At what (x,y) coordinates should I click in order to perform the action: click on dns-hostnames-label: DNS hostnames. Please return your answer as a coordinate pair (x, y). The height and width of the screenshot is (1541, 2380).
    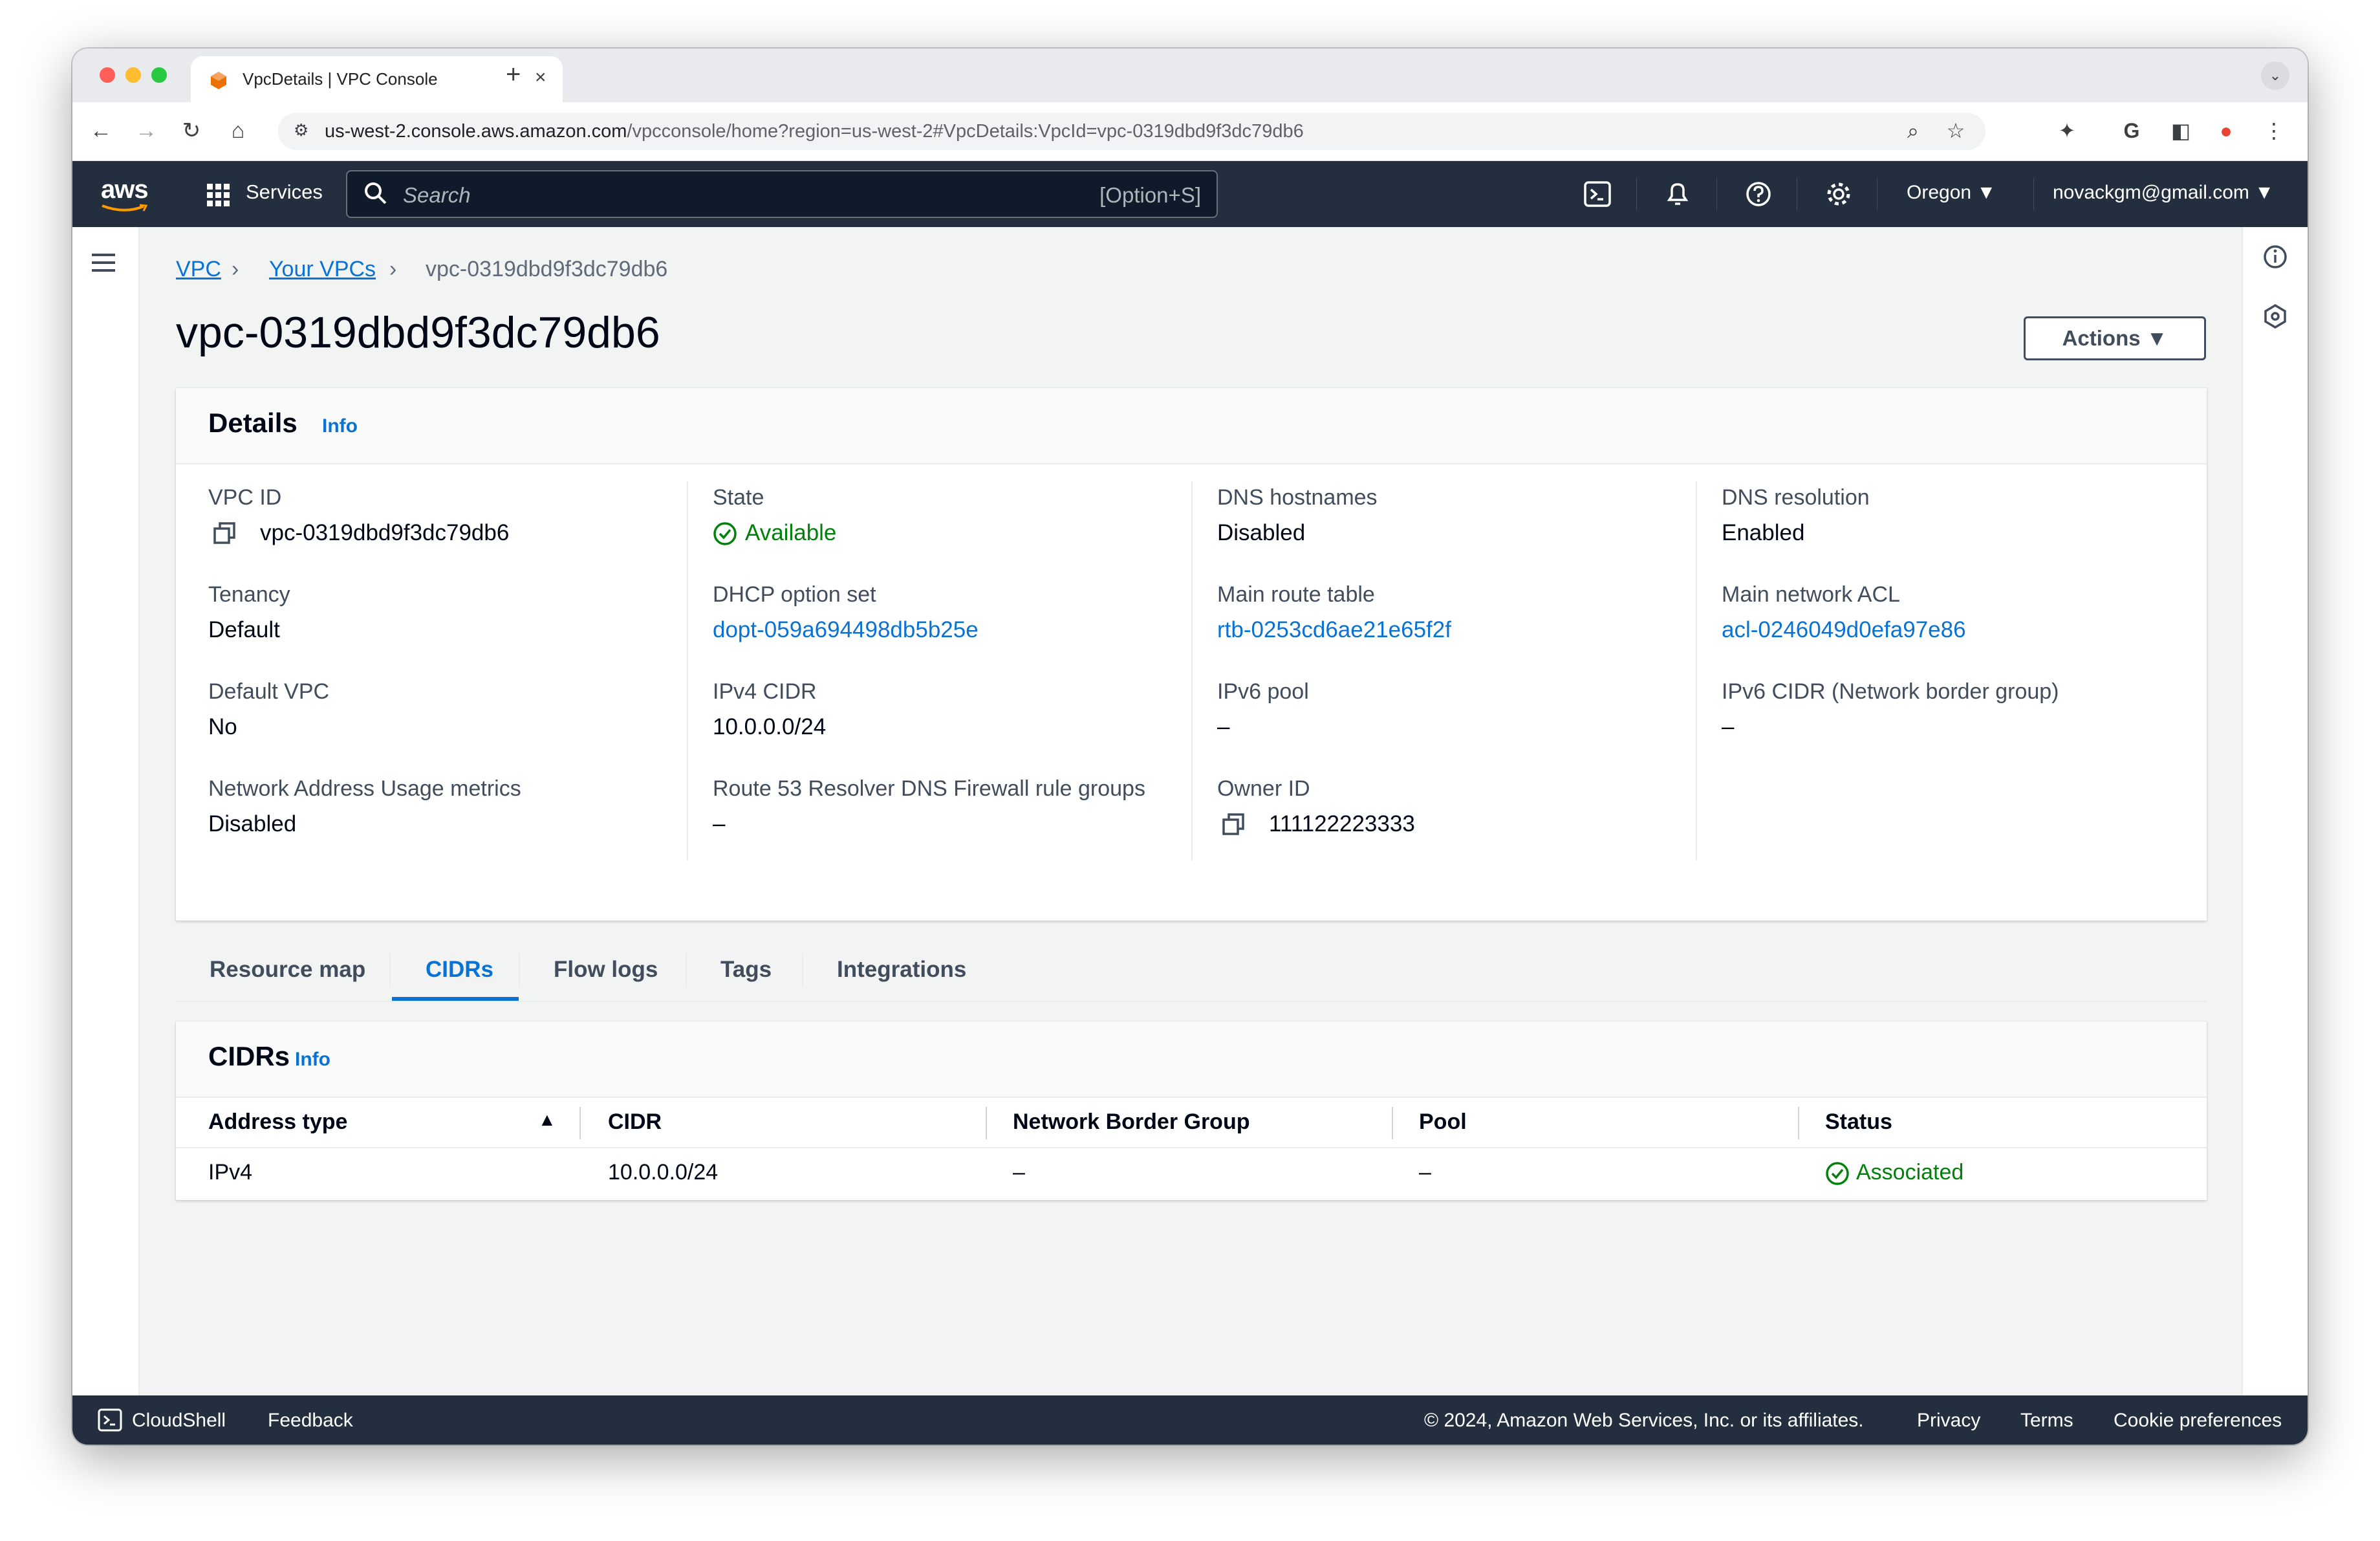
    Looking at the image, I should click on (1297, 497).